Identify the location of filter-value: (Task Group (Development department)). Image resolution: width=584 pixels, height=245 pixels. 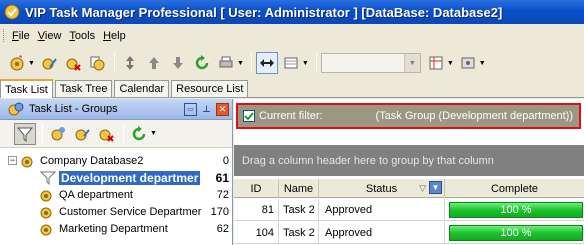
(474, 116).